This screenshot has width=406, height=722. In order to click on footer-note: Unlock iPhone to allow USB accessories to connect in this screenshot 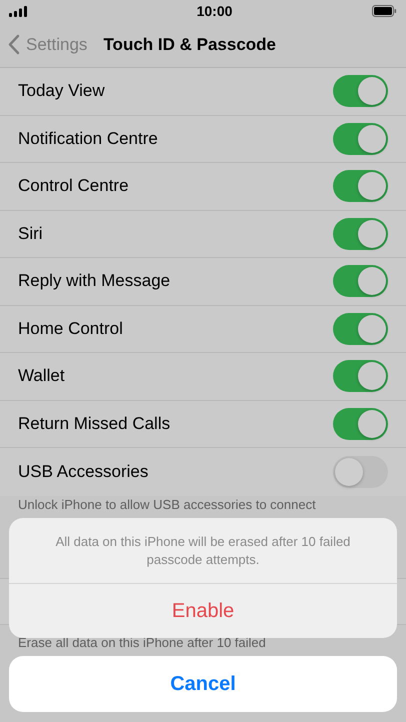, I will do `click(167, 504)`.